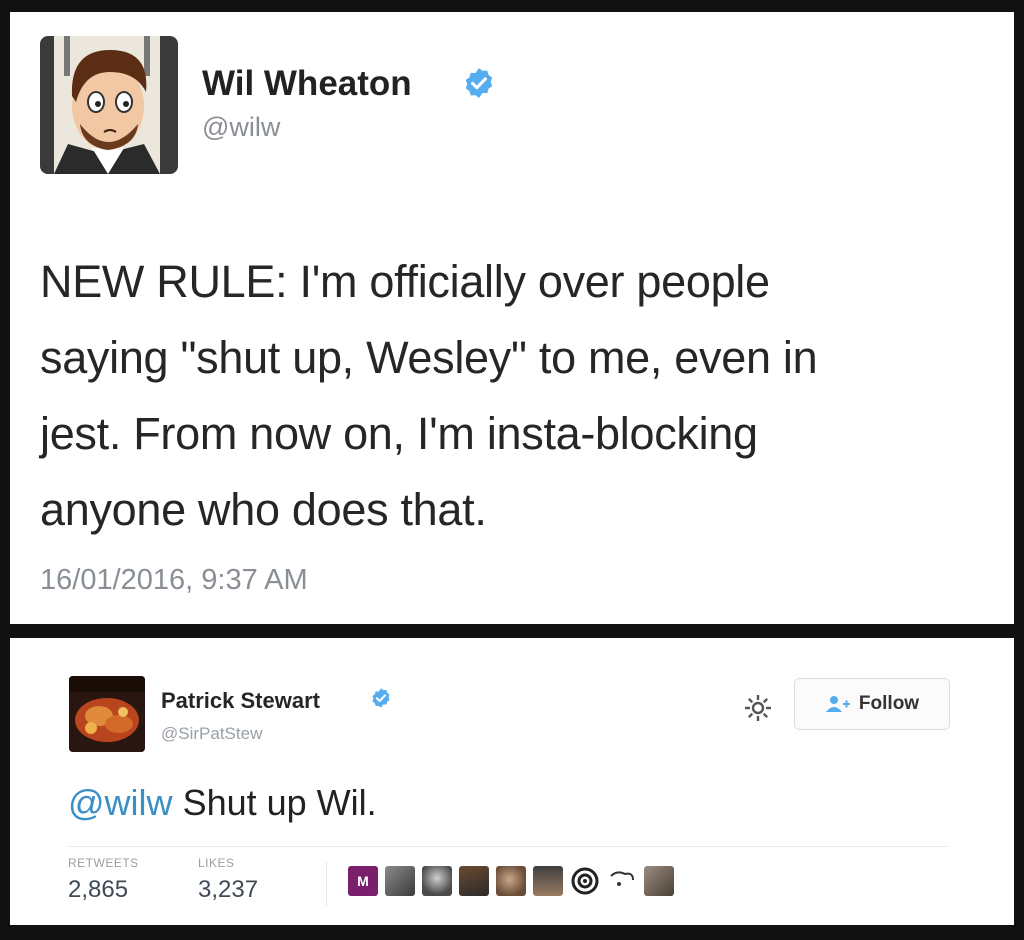 Image resolution: width=1024 pixels, height=940 pixels. What do you see at coordinates (263, 509) in the screenshot?
I see `tweet-text-line: anyone who does that.` at bounding box center [263, 509].